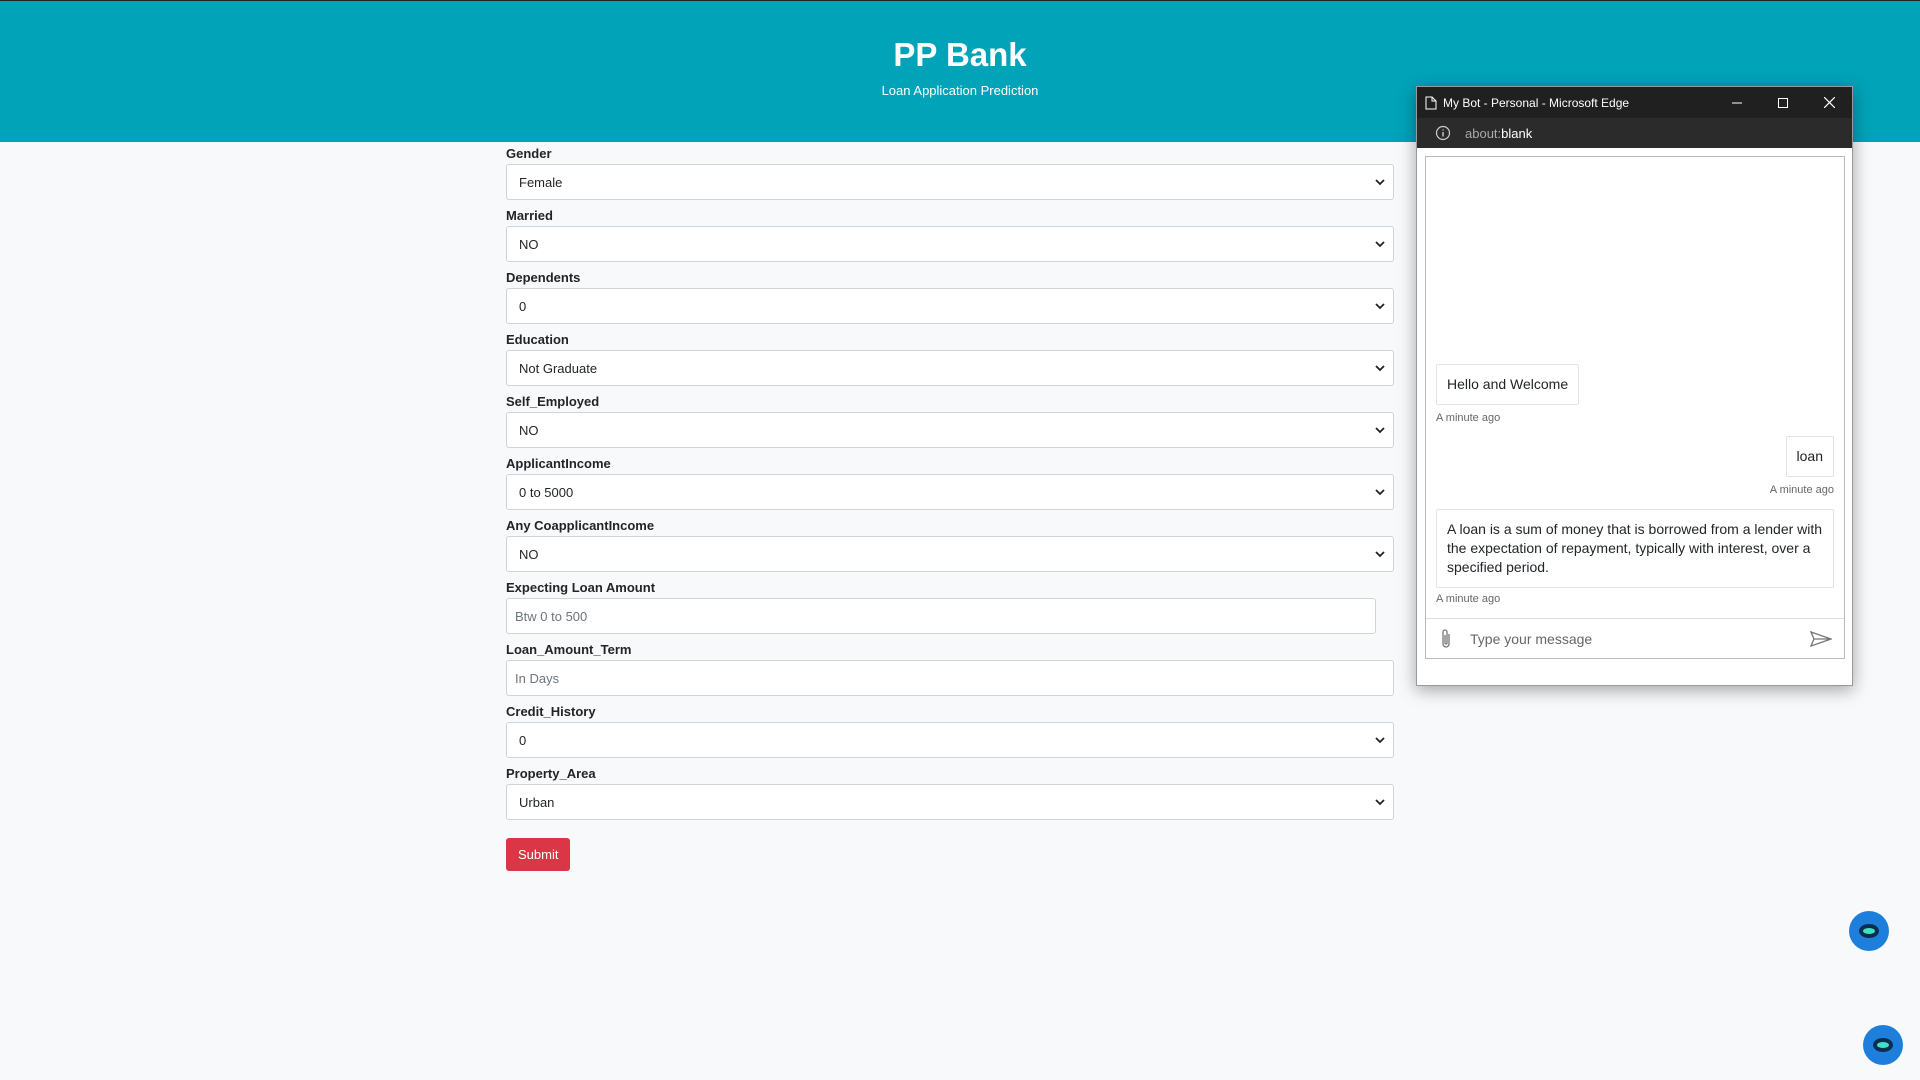  What do you see at coordinates (950, 182) in the screenshot?
I see `gender-select: Female` at bounding box center [950, 182].